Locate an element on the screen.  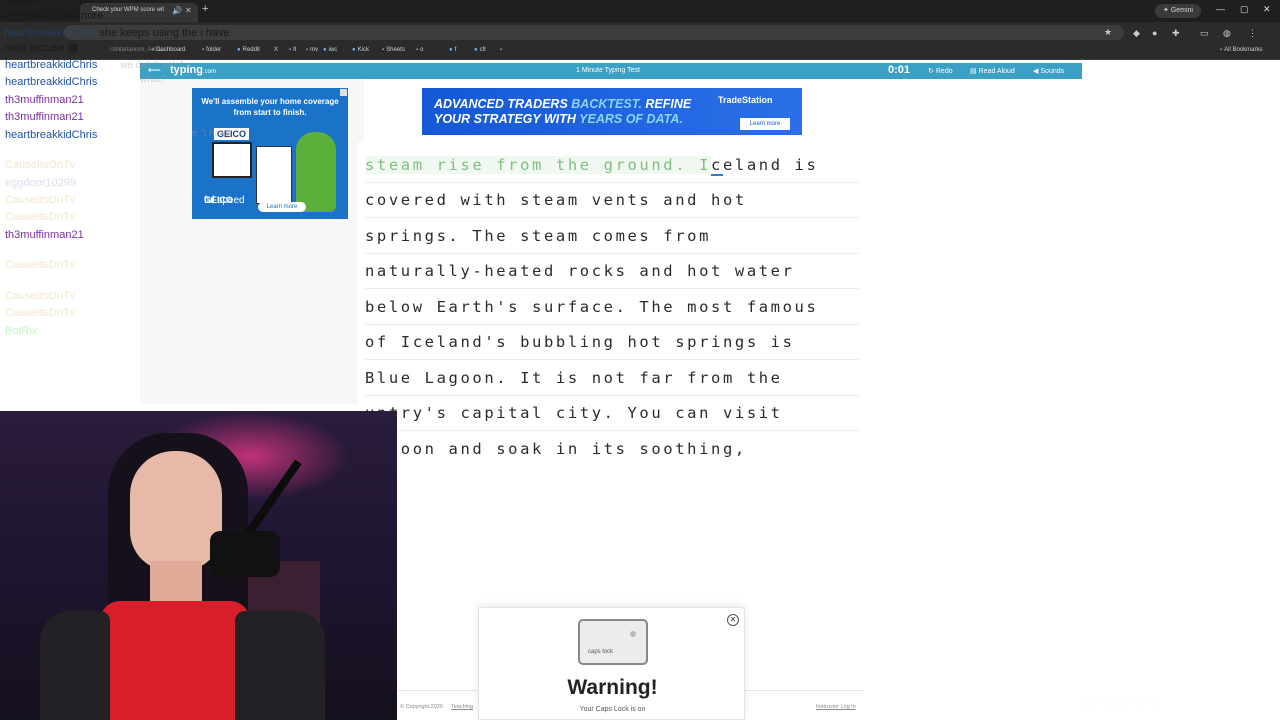
bookmark-item: X is located at coordinates (276, 50).